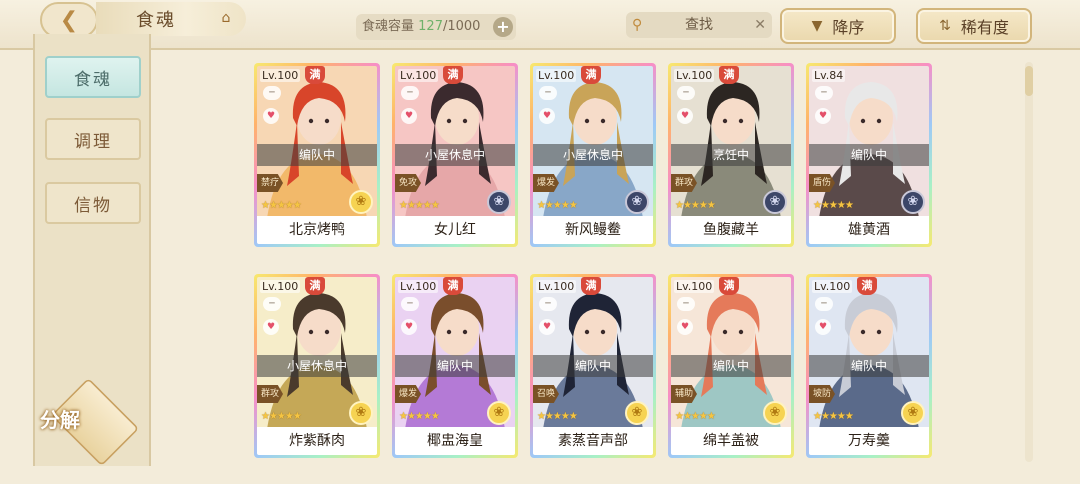  Describe the element at coordinates (731, 441) in the screenshot. I see `card-name: 绵羊盖被` at that location.